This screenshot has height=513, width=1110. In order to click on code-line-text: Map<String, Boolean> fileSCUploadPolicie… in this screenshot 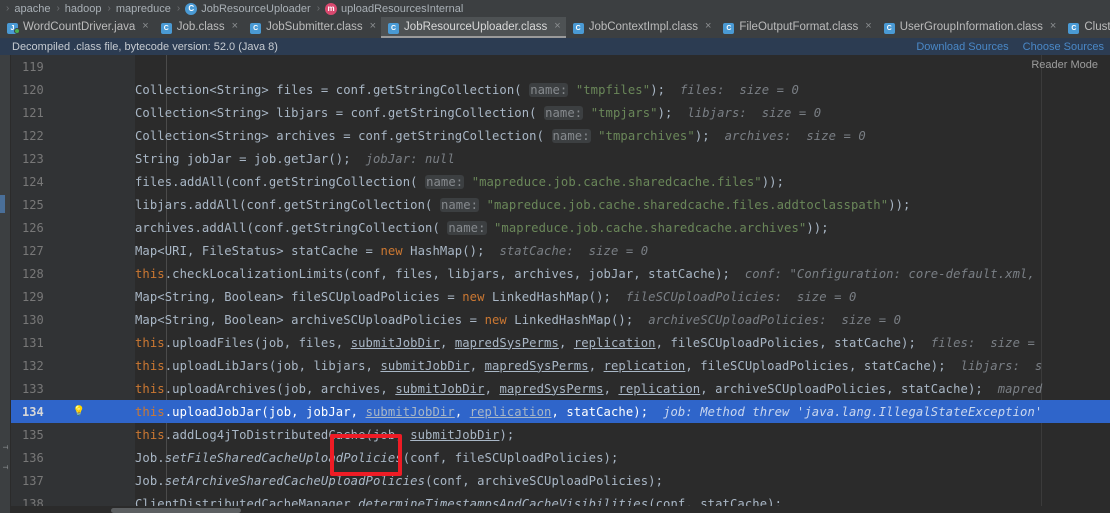, I will do `click(496, 296)`.